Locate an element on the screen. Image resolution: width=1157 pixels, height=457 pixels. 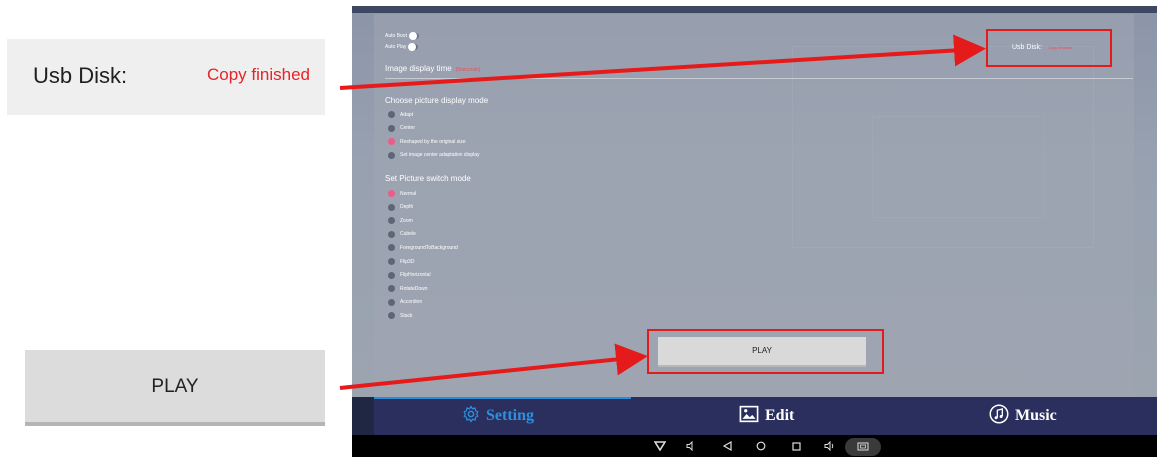
usb-callout-arrow is located at coordinates (662, 62).